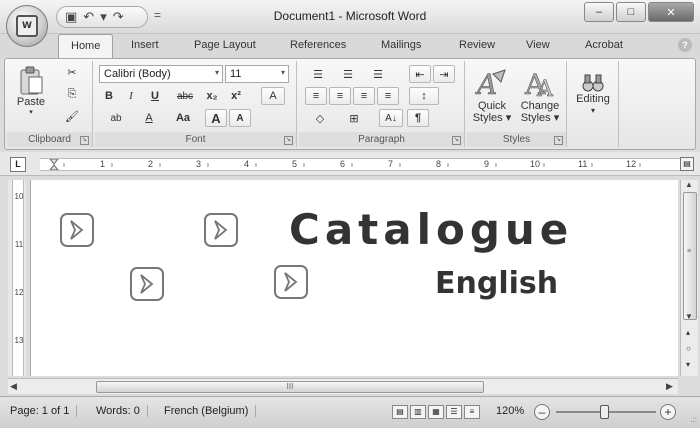 This screenshot has width=700, height=428. Describe the element at coordinates (418, 118) in the screenshot. I see `show-formatting-marks-icon: ¶` at that location.